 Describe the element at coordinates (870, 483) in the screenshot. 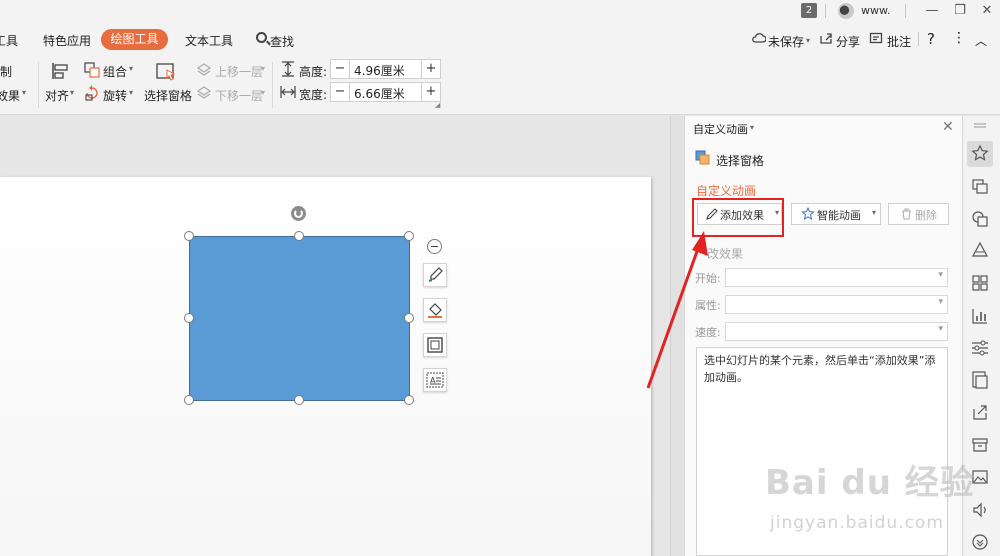

I see `watermark-logo: Bai du 经验` at that location.